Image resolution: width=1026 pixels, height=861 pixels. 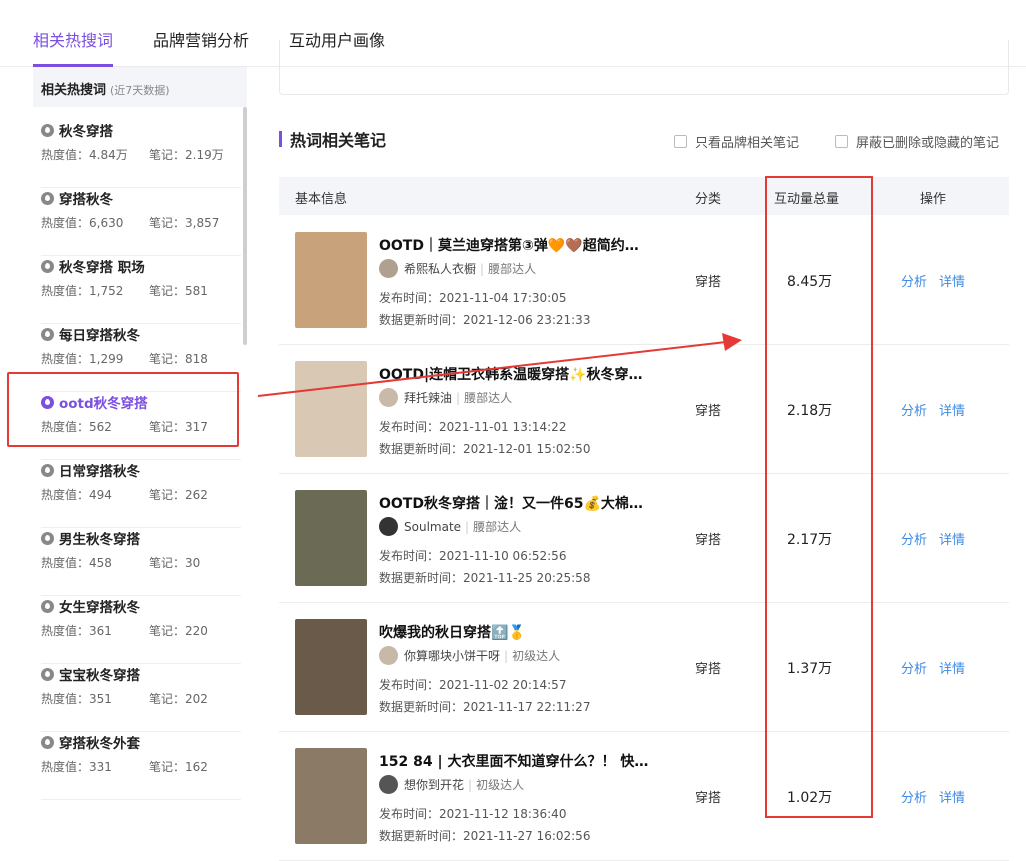 What do you see at coordinates (499, 365) in the screenshot?
I see `annotation-arrow` at bounding box center [499, 365].